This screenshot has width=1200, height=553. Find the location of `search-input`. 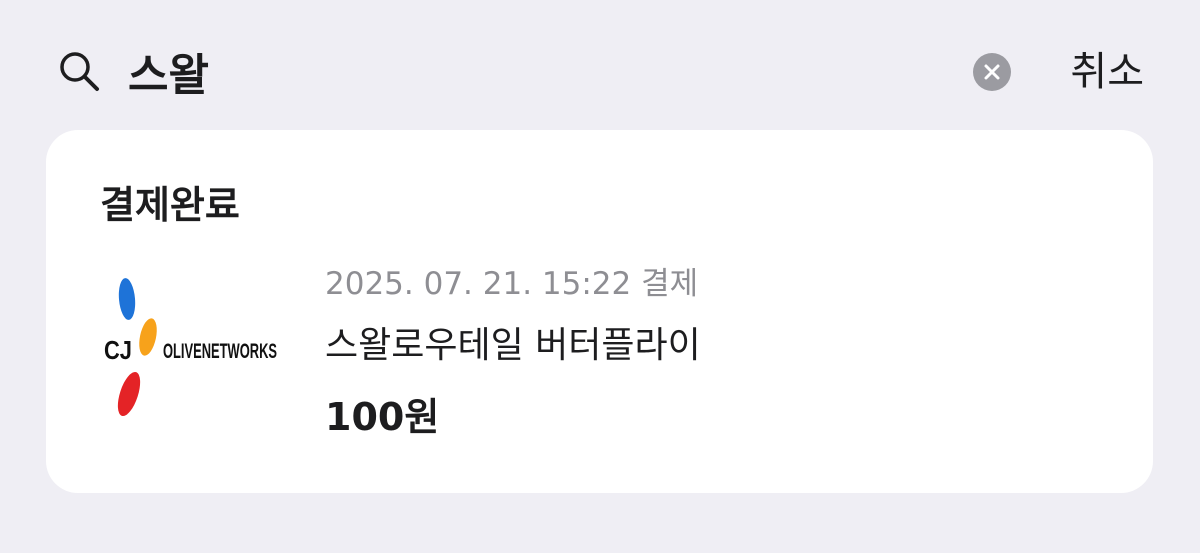

search-input is located at coordinates (518, 71).